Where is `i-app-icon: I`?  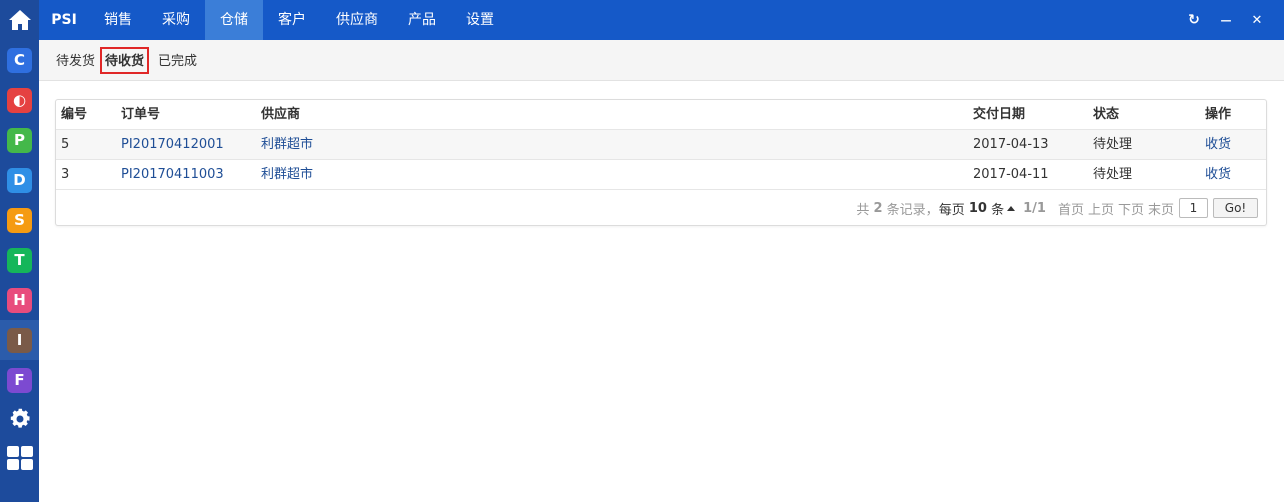 i-app-icon: I is located at coordinates (19, 340).